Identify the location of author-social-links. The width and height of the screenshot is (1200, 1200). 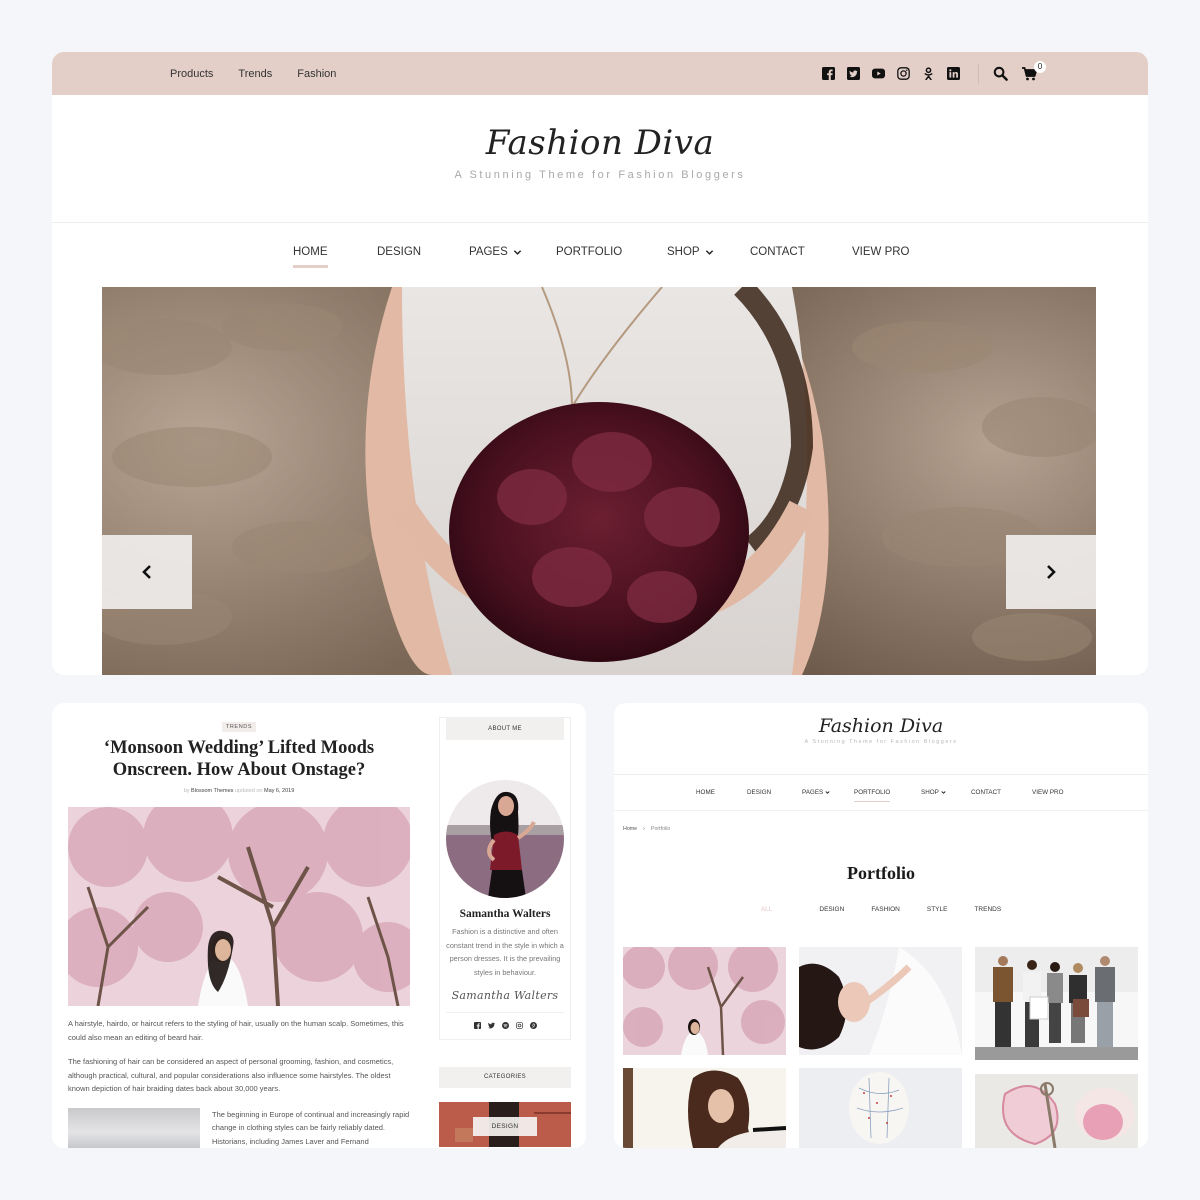
(505, 1025).